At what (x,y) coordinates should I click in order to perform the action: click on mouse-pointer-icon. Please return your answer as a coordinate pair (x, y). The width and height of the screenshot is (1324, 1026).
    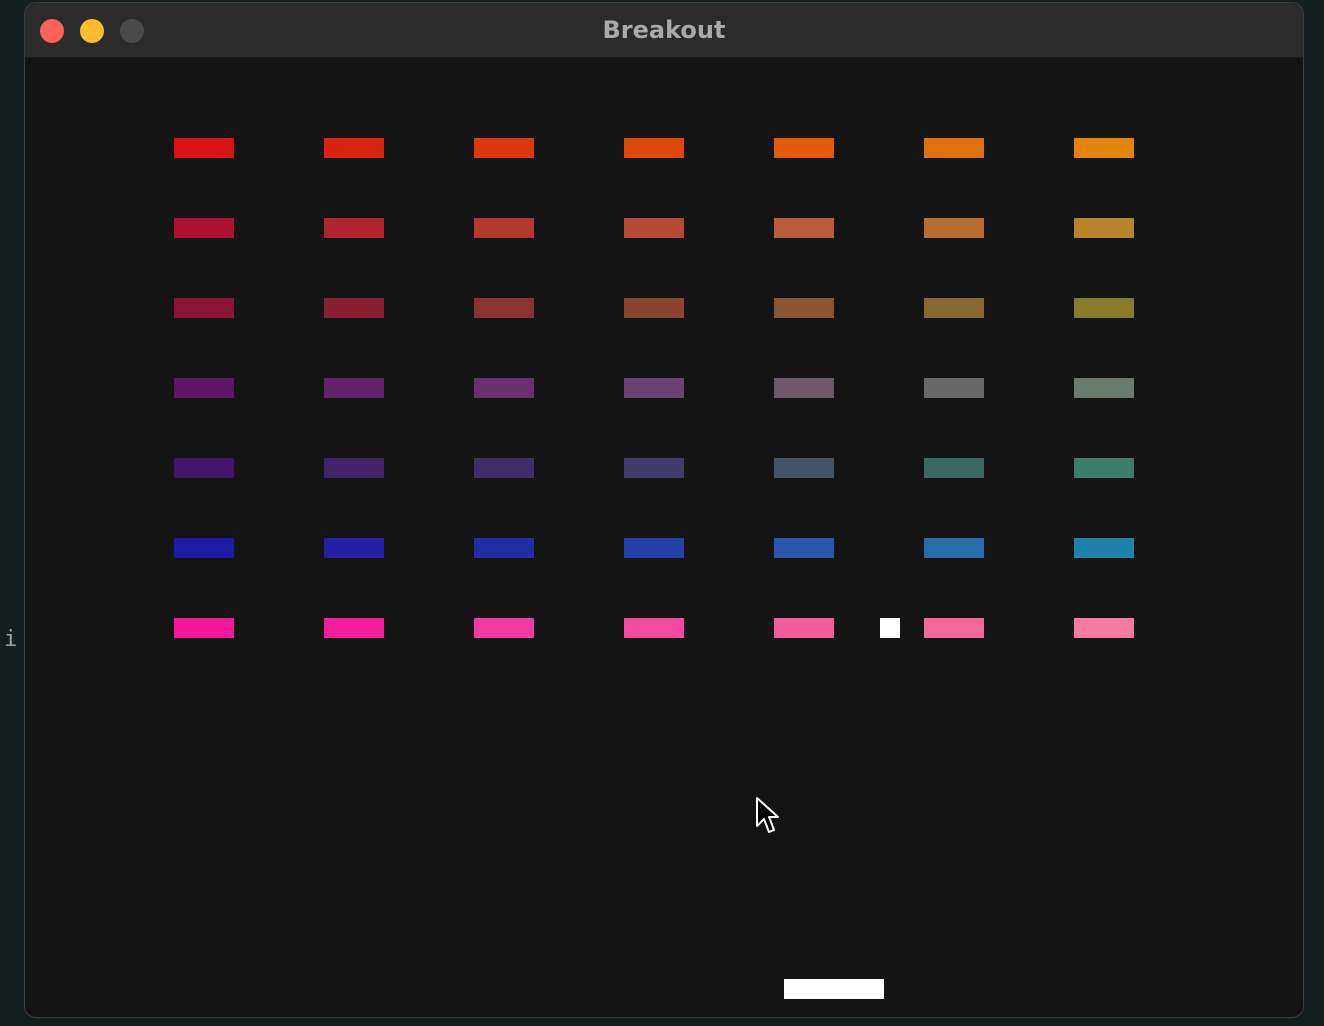
    Looking at the image, I should click on (767, 815).